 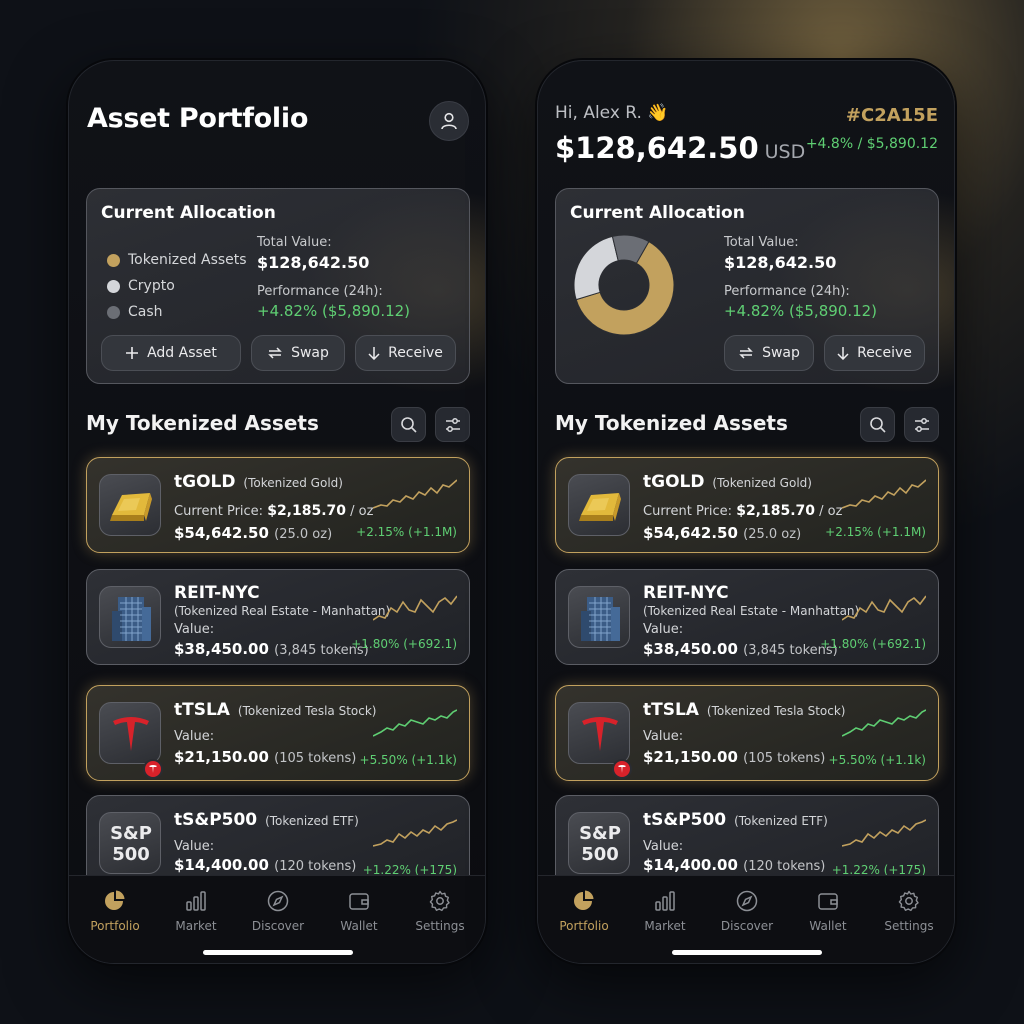 I want to click on profile-button, so click(x=449, y=121).